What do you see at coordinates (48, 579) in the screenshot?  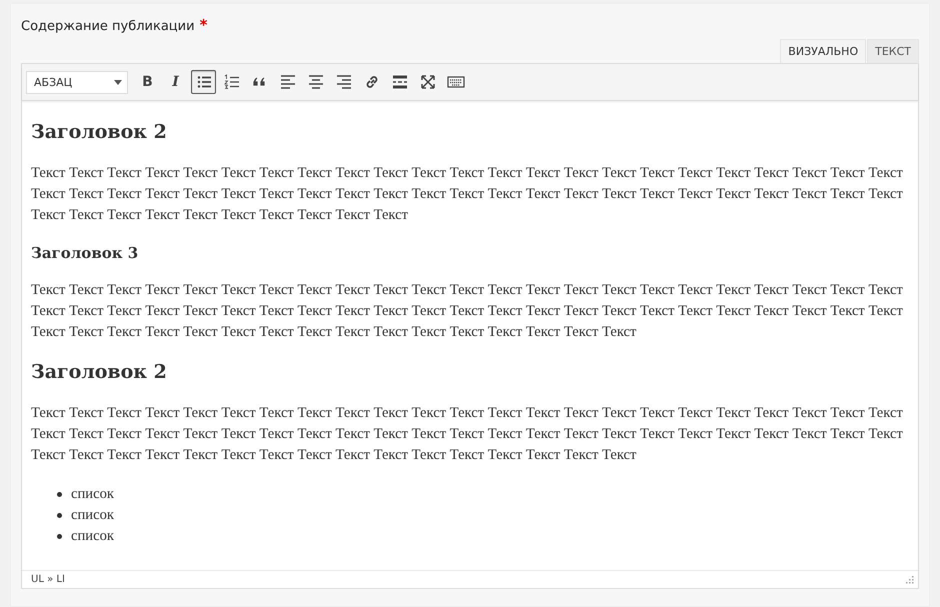 I see `element-path: UL » LI` at bounding box center [48, 579].